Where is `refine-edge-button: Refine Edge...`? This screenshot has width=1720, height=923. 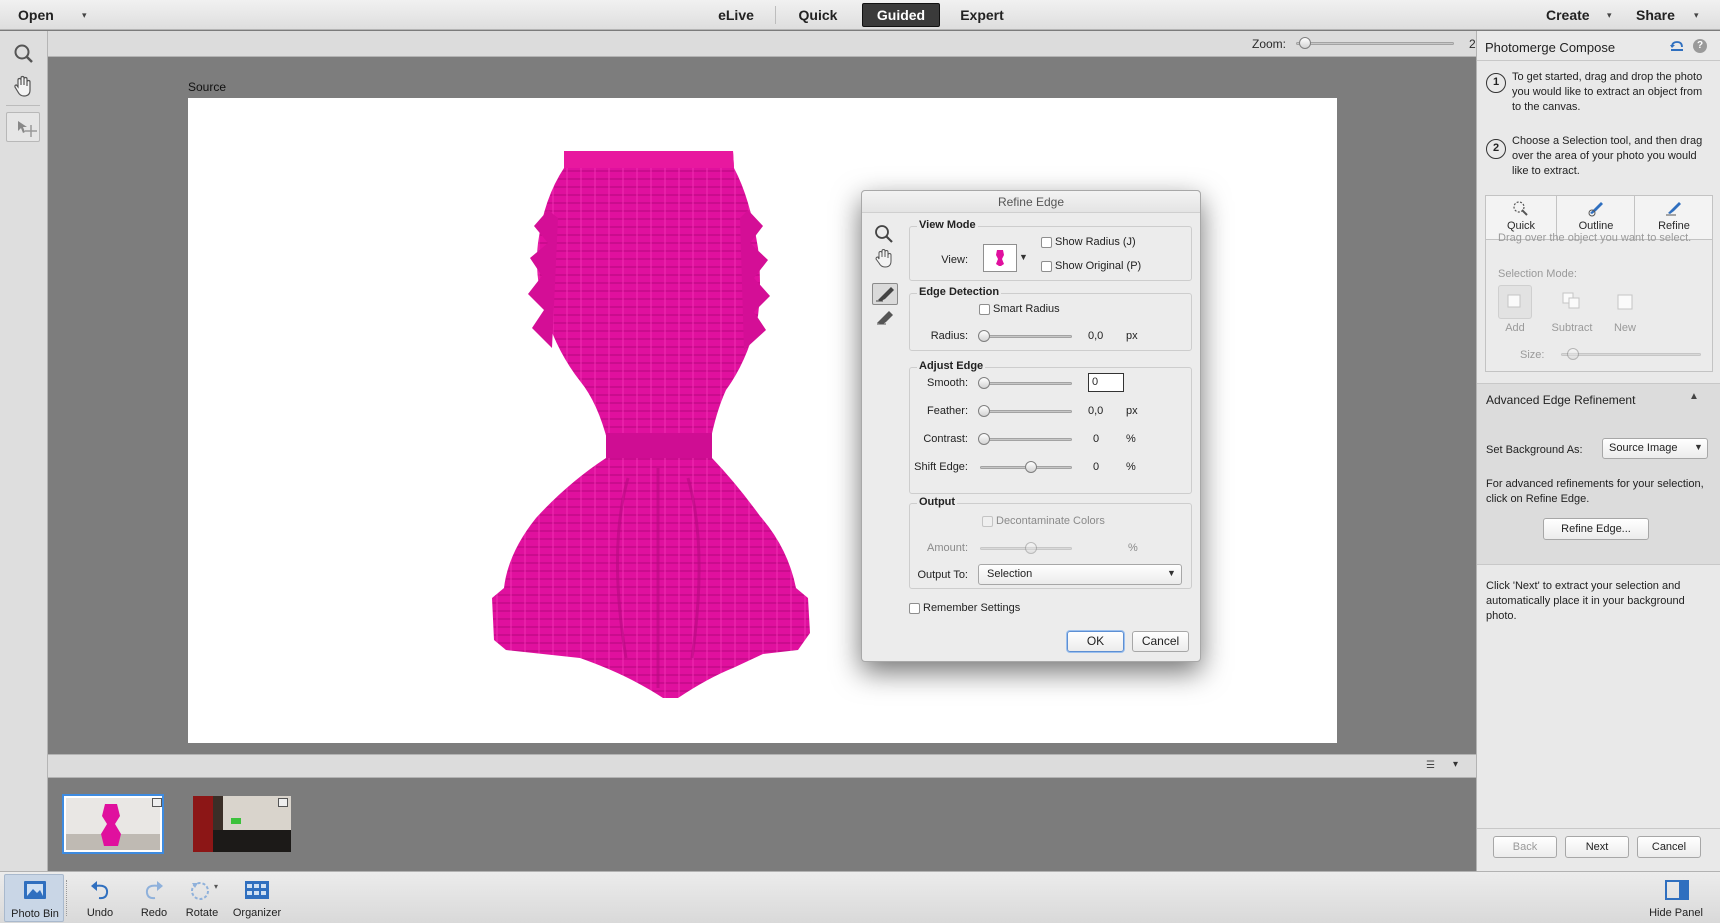
refine-edge-button: Refine Edge... is located at coordinates (1596, 529).